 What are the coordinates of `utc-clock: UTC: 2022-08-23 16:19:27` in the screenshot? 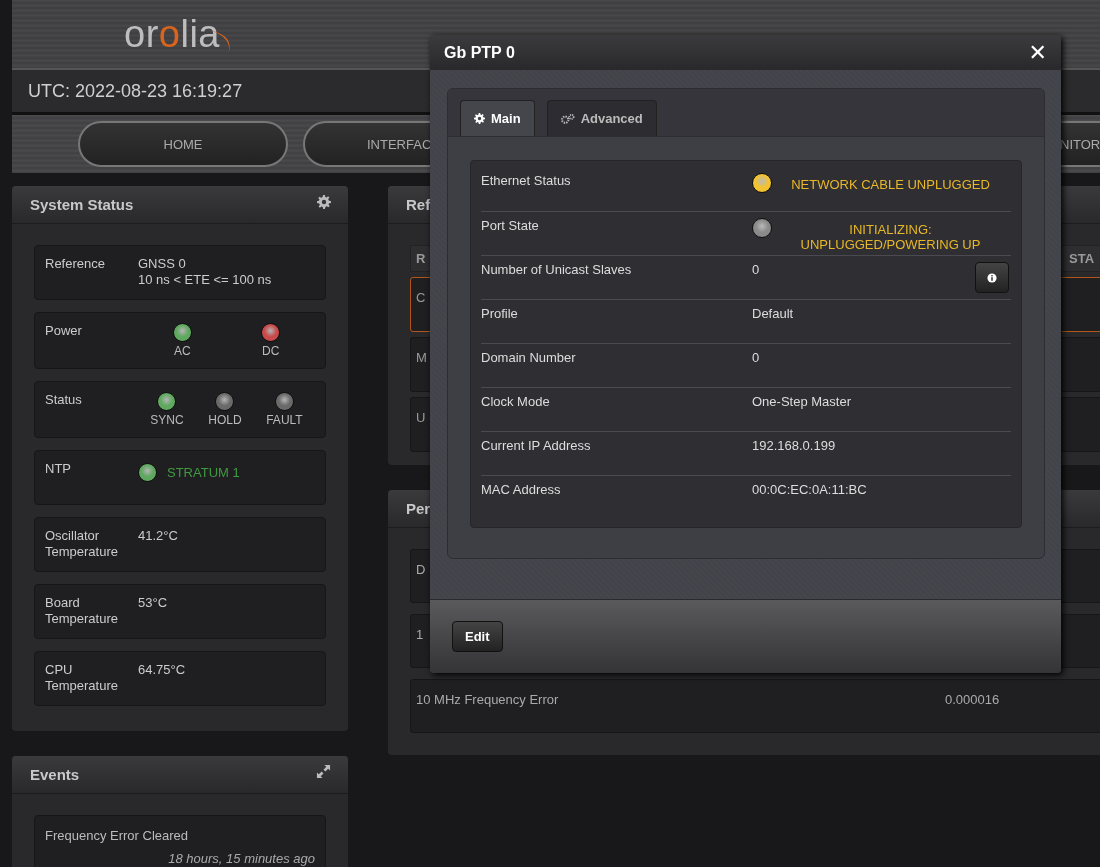 It's located at (135, 91).